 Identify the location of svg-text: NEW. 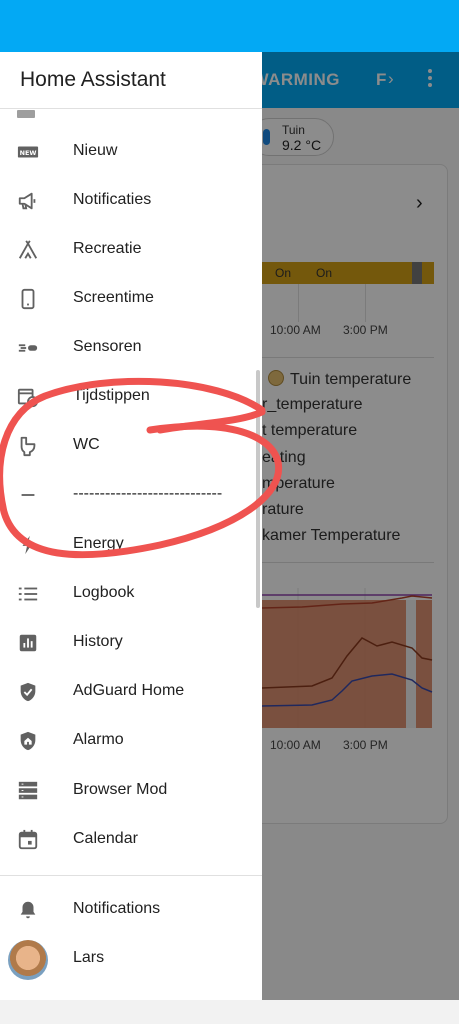
(28, 153).